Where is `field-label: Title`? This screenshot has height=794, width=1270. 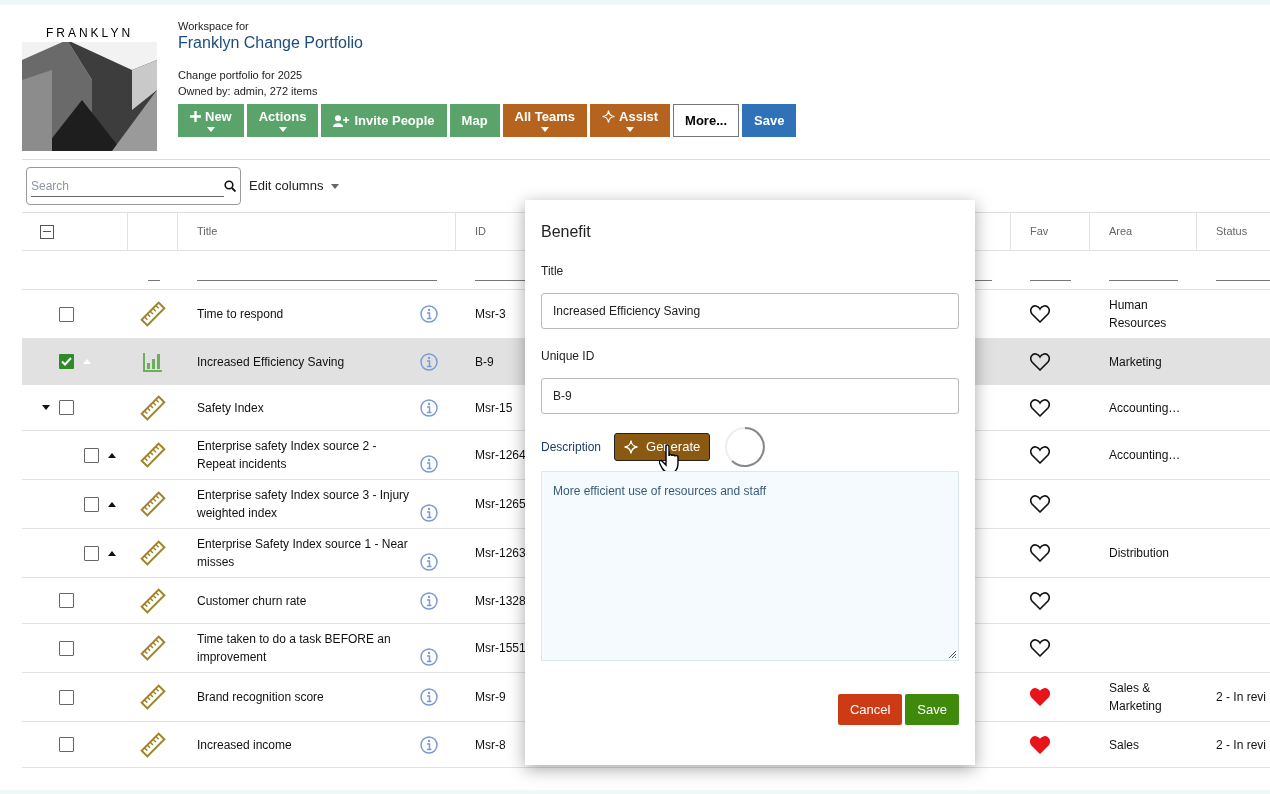 field-label: Title is located at coordinates (553, 271).